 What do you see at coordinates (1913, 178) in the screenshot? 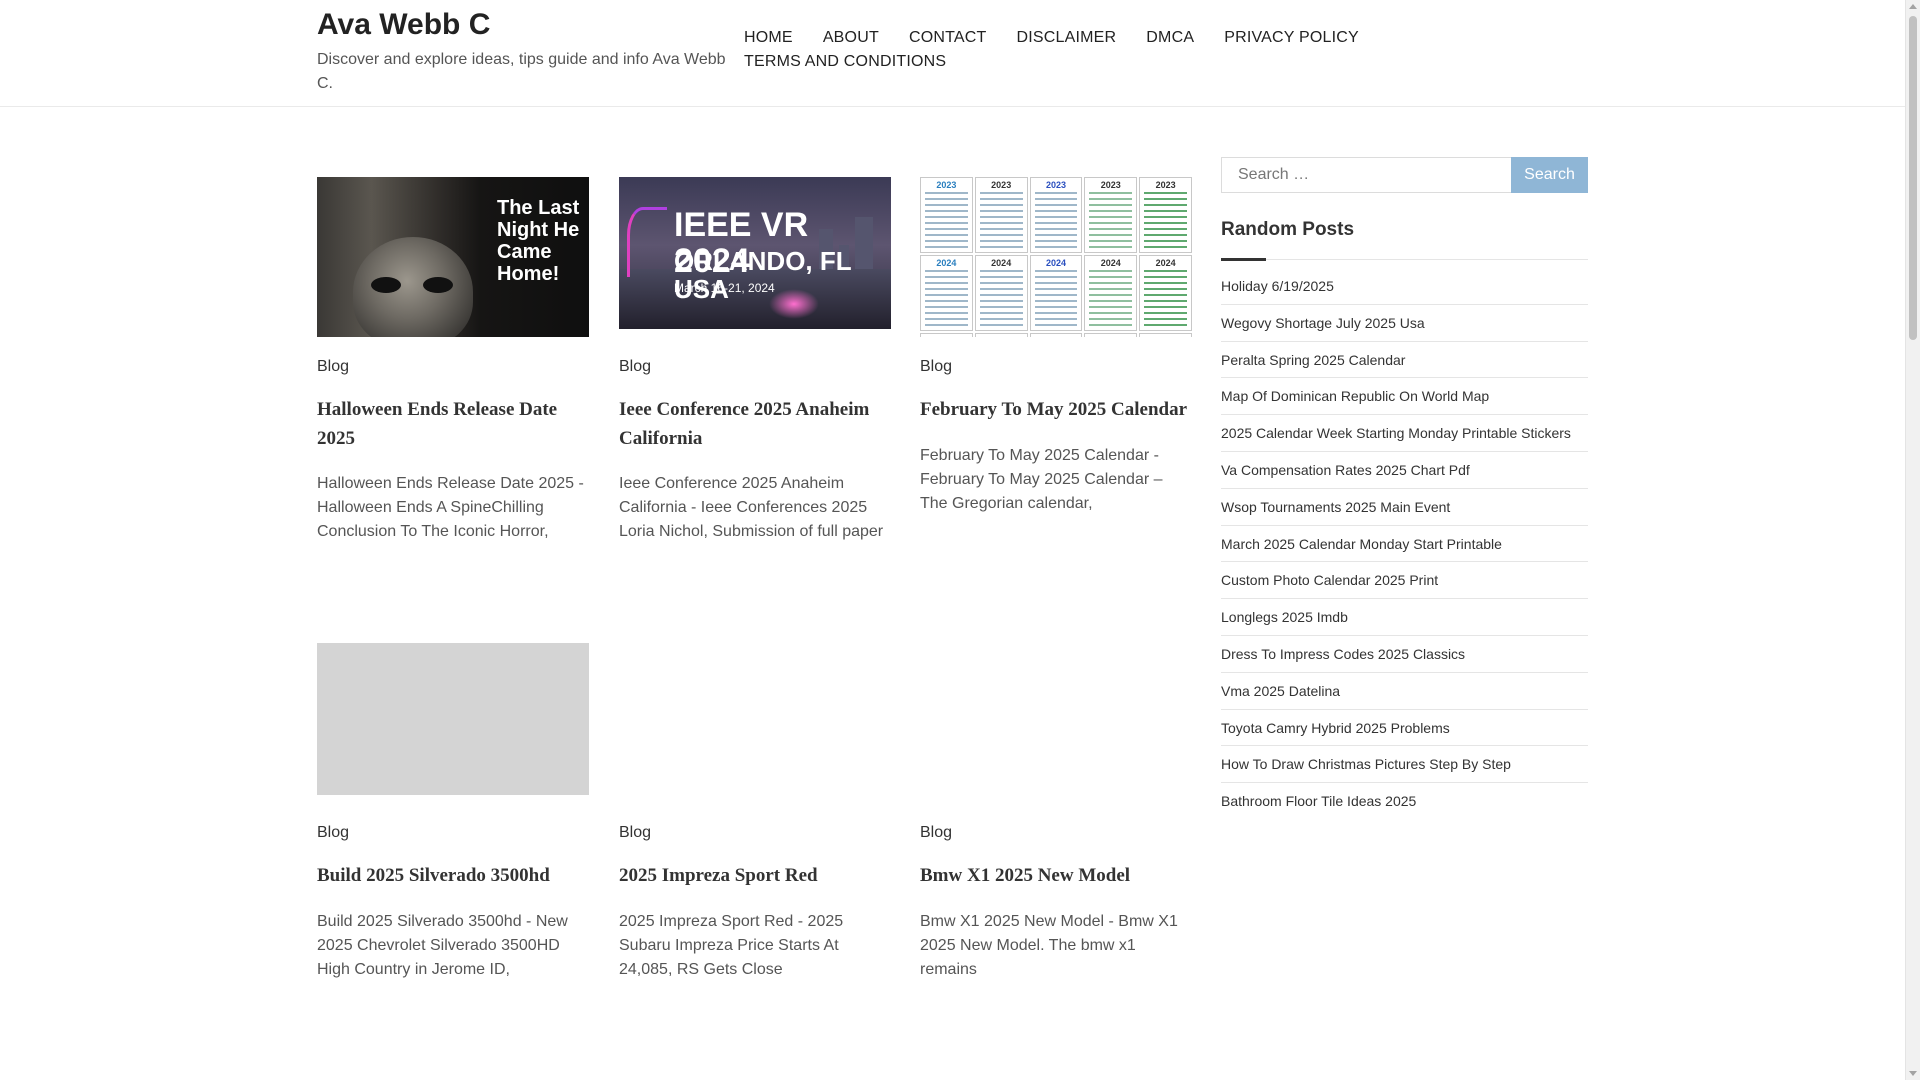
I see `scroll-thumb` at bounding box center [1913, 178].